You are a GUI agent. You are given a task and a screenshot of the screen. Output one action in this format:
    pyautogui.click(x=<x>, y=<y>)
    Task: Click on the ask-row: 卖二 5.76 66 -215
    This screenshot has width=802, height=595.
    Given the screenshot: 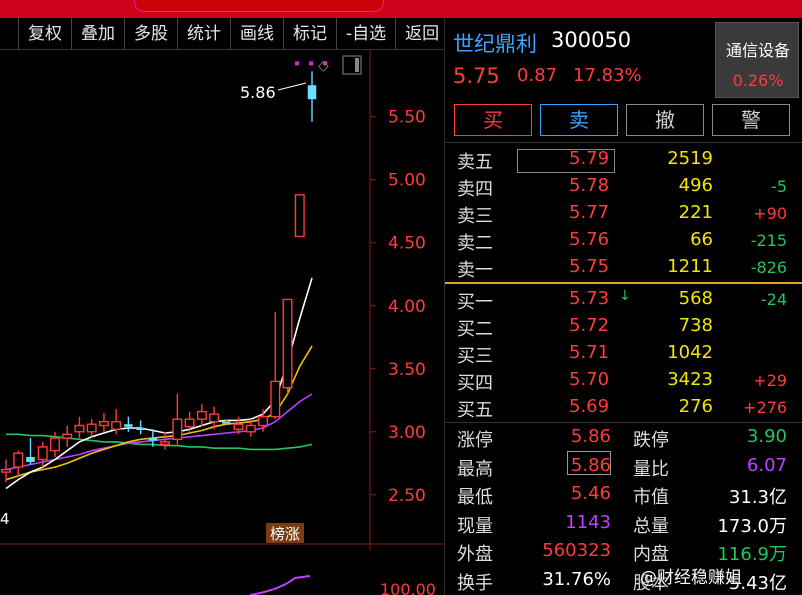 What is the action you would take?
    pyautogui.click(x=623, y=240)
    